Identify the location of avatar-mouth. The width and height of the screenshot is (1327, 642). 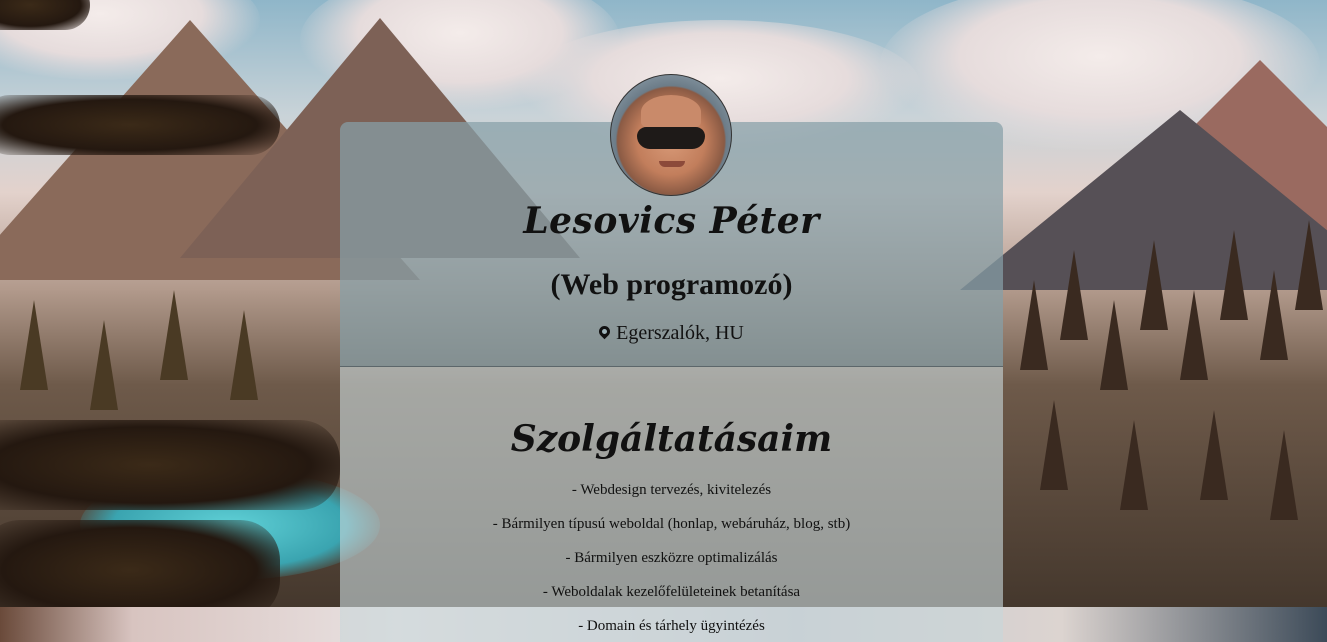
(672, 164).